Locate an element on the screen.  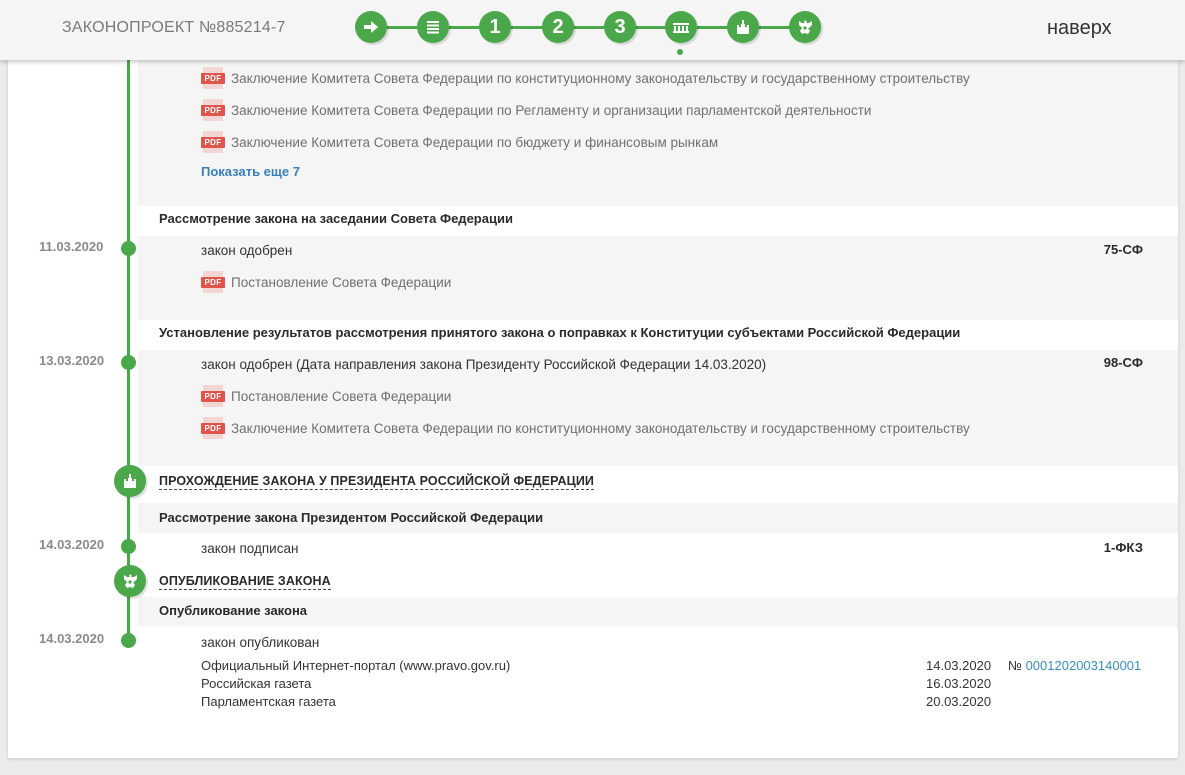
publication-number: № 0001202003140001 is located at coordinates (1074, 665).